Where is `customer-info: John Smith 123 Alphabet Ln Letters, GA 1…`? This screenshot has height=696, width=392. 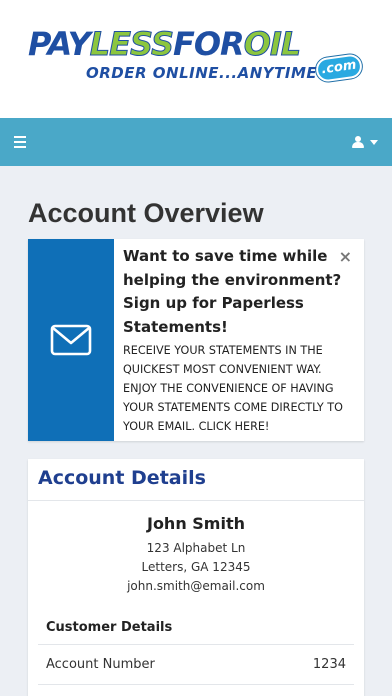 customer-info: John Smith 123 Alphabet Ln Letters, GA 1… is located at coordinates (196, 554).